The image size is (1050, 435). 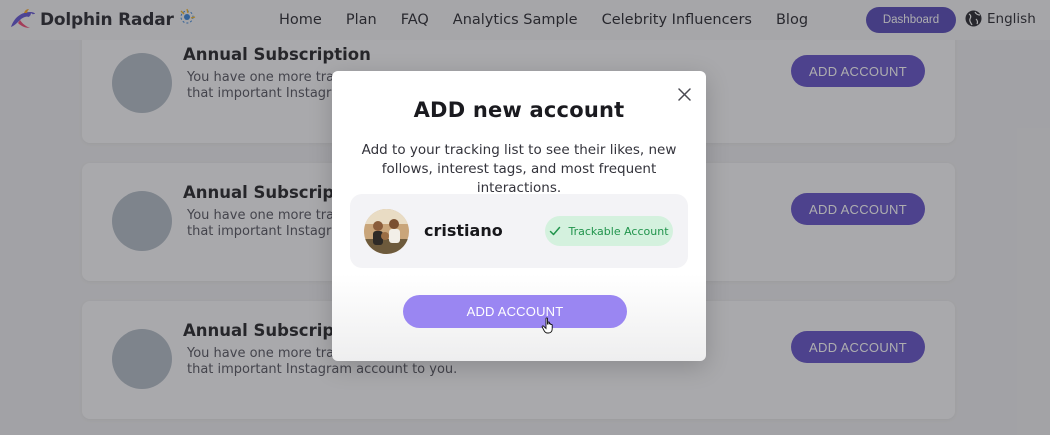 I want to click on modal-add-account-button: ADD ACCOUNT, so click(x=515, y=311).